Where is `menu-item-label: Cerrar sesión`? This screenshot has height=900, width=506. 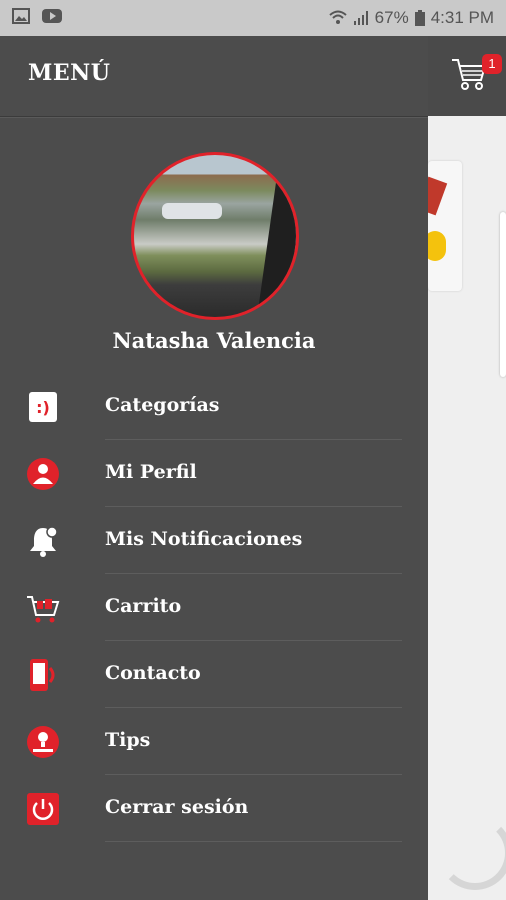 menu-item-label: Cerrar sesión is located at coordinates (177, 807).